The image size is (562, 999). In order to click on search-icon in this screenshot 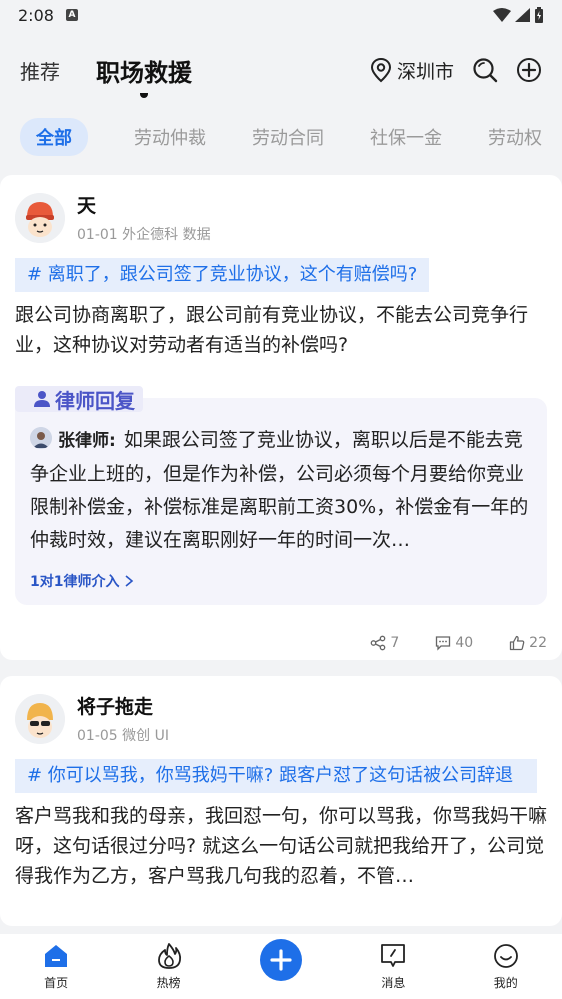, I will do `click(485, 70)`.